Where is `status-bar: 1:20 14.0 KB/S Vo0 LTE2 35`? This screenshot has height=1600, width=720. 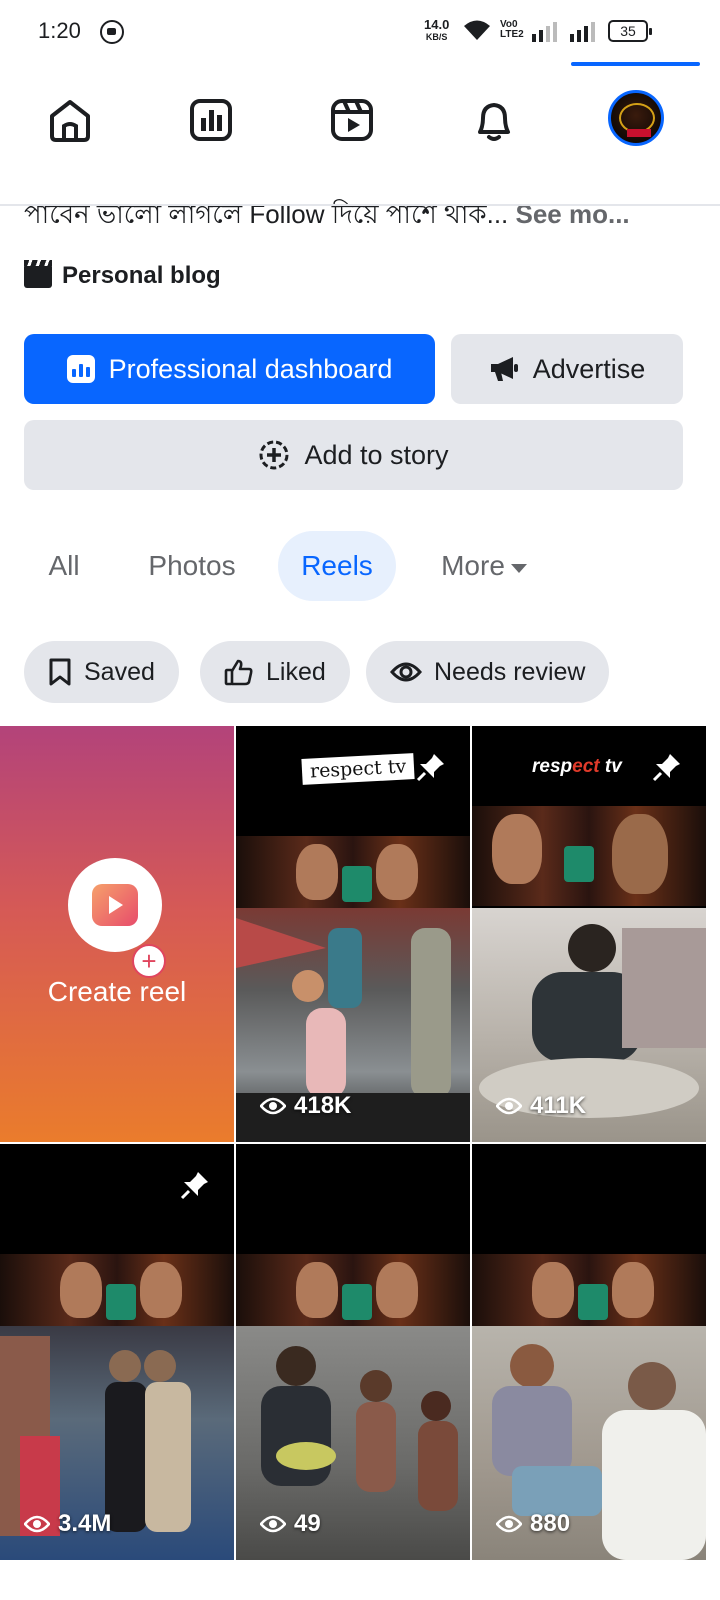 status-bar: 1:20 14.0 KB/S Vo0 LTE2 35 is located at coordinates (360, 33).